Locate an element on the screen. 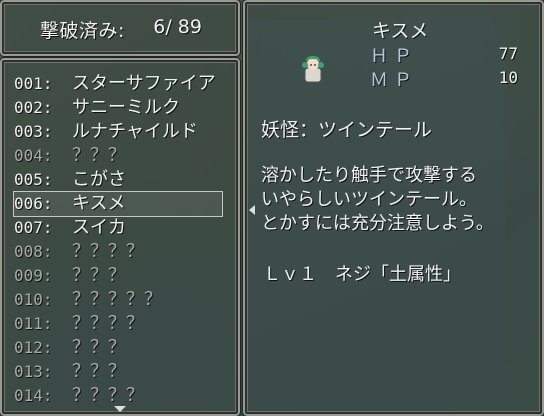 The width and height of the screenshot is (544, 416). list-item: 013: ？？？ is located at coordinates (121, 372).